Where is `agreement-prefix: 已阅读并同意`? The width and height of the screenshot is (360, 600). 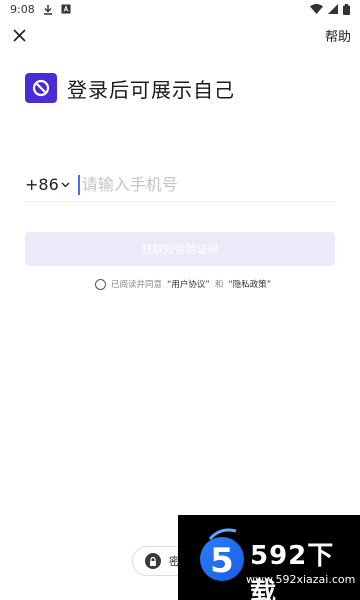
agreement-prefix: 已阅读并同意 is located at coordinates (137, 285).